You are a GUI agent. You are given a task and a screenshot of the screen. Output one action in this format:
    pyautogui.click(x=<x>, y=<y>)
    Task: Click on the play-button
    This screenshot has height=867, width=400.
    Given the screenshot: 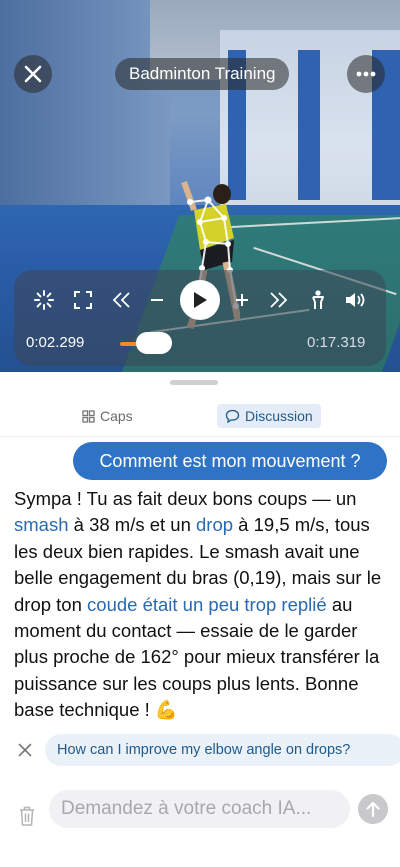 What is the action you would take?
    pyautogui.click(x=200, y=300)
    